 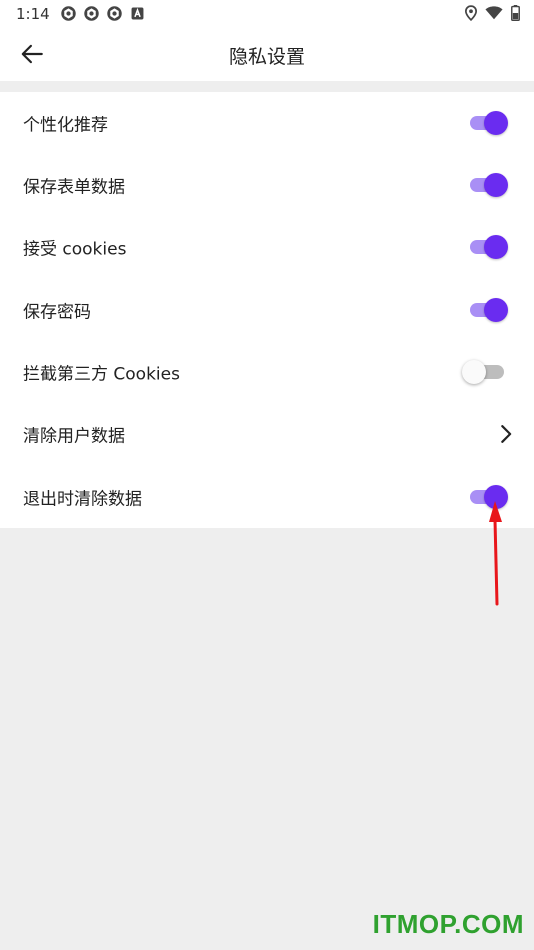 I want to click on setting-row-personalized-recommendation: 个性化推荐, so click(x=267, y=123).